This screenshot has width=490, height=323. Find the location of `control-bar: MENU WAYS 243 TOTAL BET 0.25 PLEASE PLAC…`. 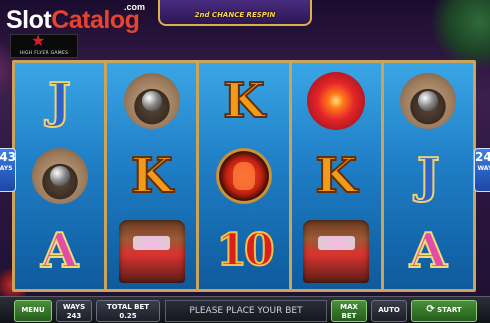

control-bar: MENU WAYS 243 TOTAL BET 0.25 PLEASE PLAC… is located at coordinates (245, 309).